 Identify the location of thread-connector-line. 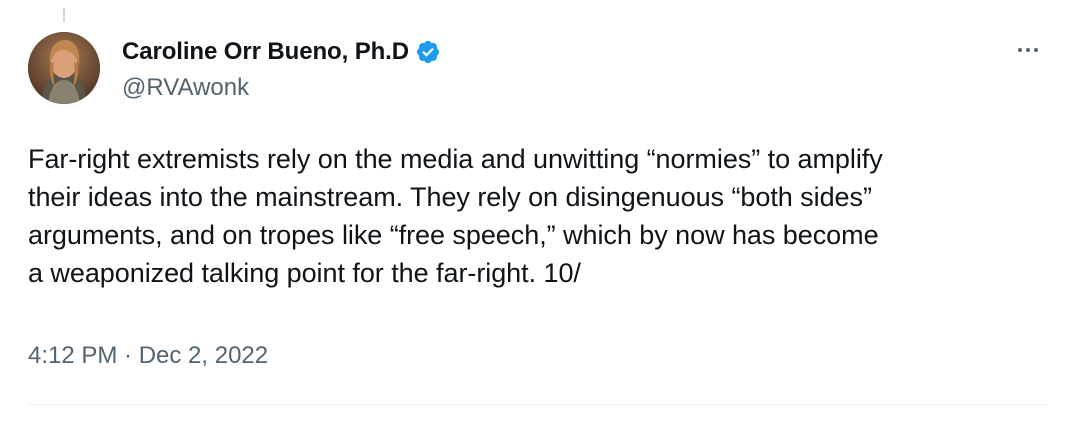
(64, 15).